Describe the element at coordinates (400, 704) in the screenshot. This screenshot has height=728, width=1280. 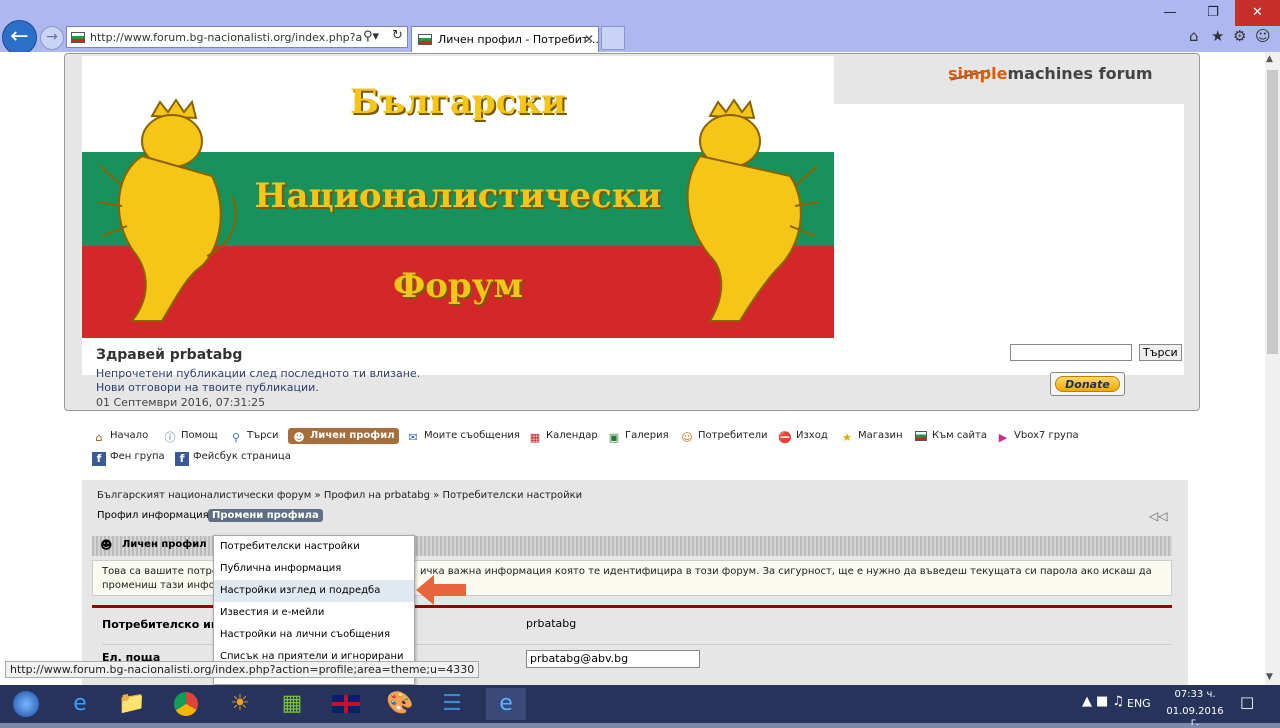
I see `taskbar-paint-icon: 🎨` at that location.